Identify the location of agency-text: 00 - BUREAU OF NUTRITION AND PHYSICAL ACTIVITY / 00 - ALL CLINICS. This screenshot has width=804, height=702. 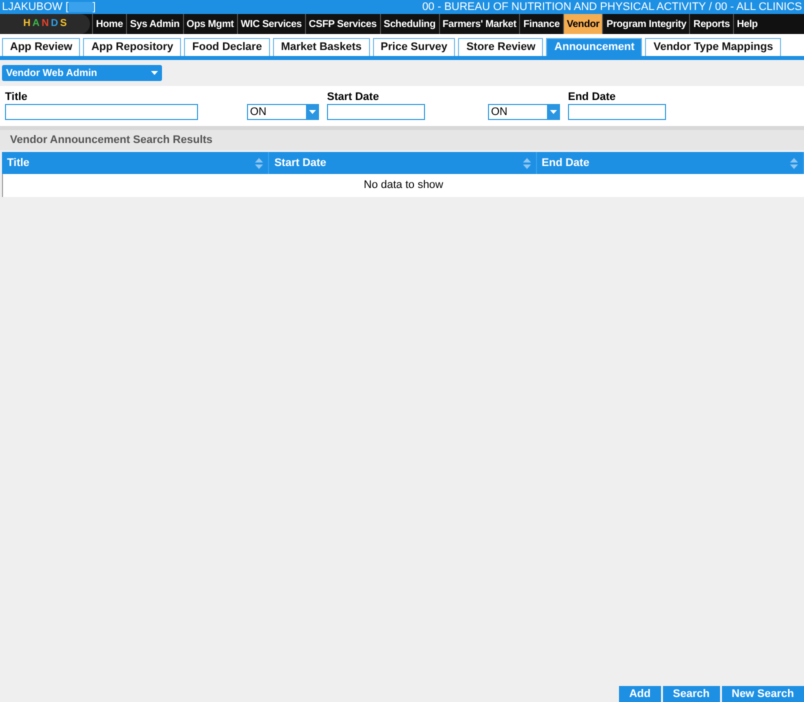
(612, 7).